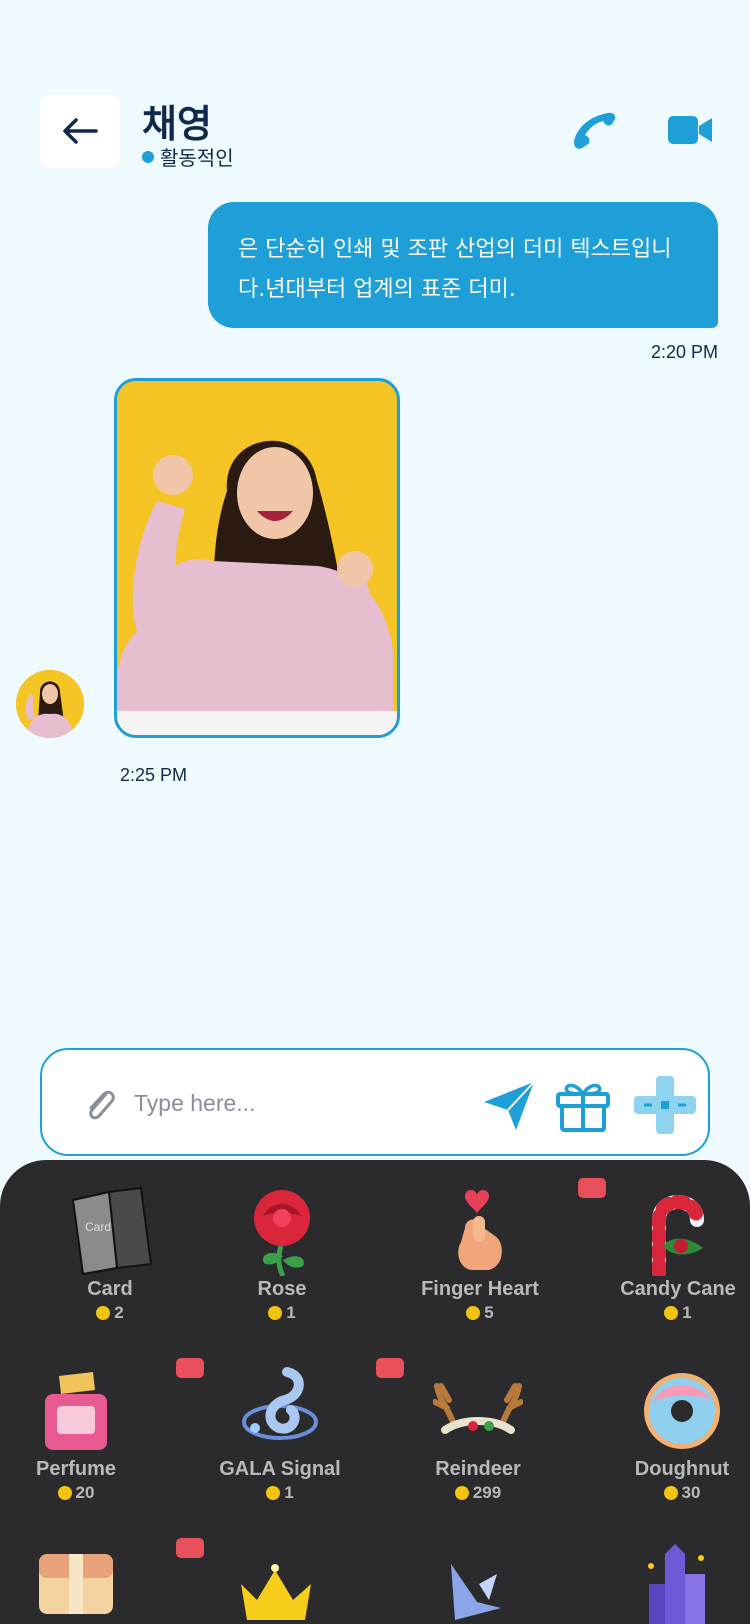 This screenshot has width=750, height=1624. I want to click on online-status: 활동적인, so click(188, 156).